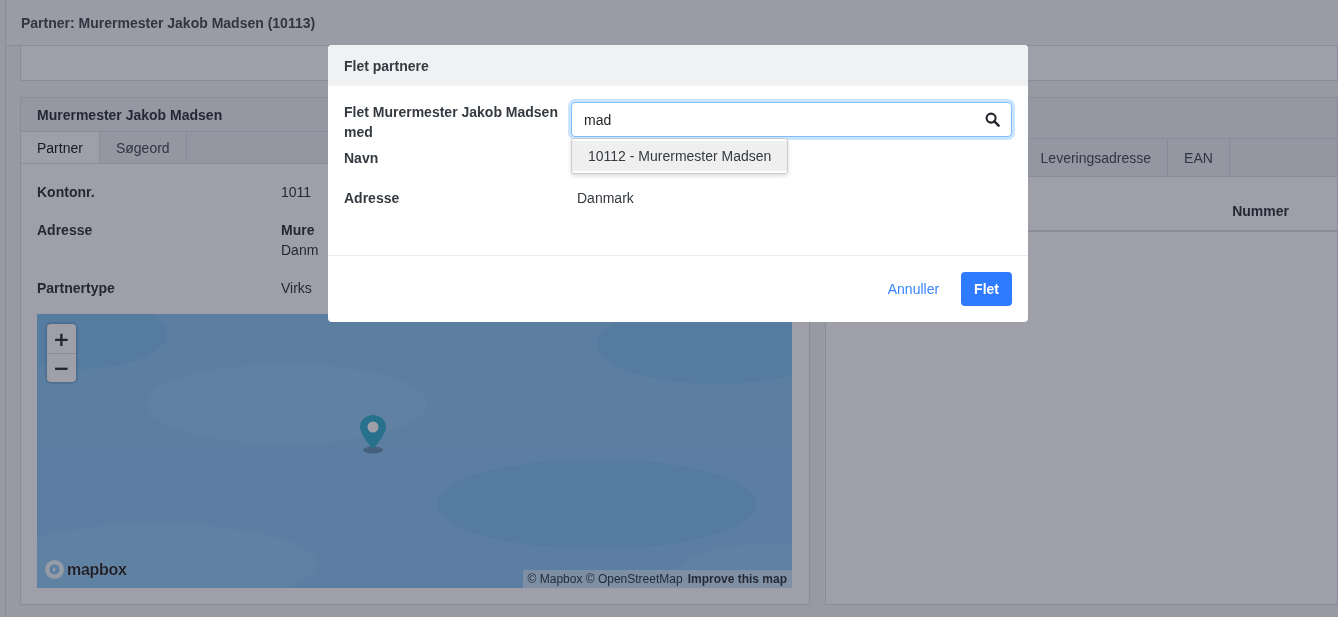 Image resolution: width=1338 pixels, height=617 pixels. Describe the element at coordinates (130, 114) in the screenshot. I see `card-title: Murermester Jakob Madsen` at that location.